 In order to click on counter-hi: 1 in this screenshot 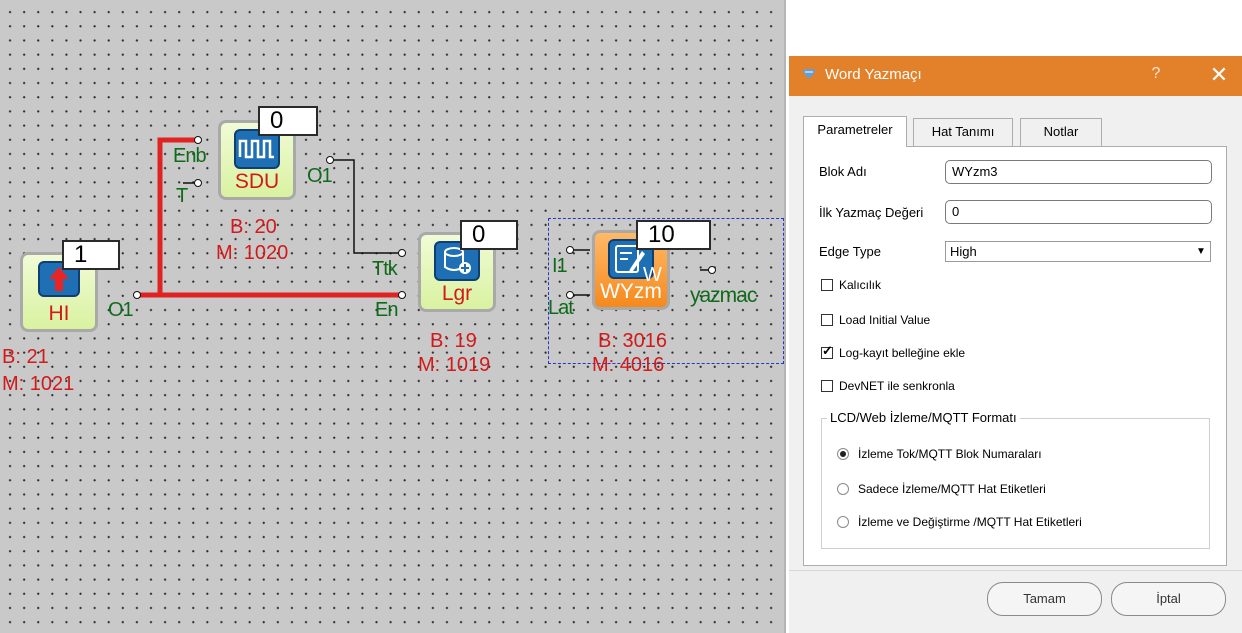, I will do `click(91, 255)`.